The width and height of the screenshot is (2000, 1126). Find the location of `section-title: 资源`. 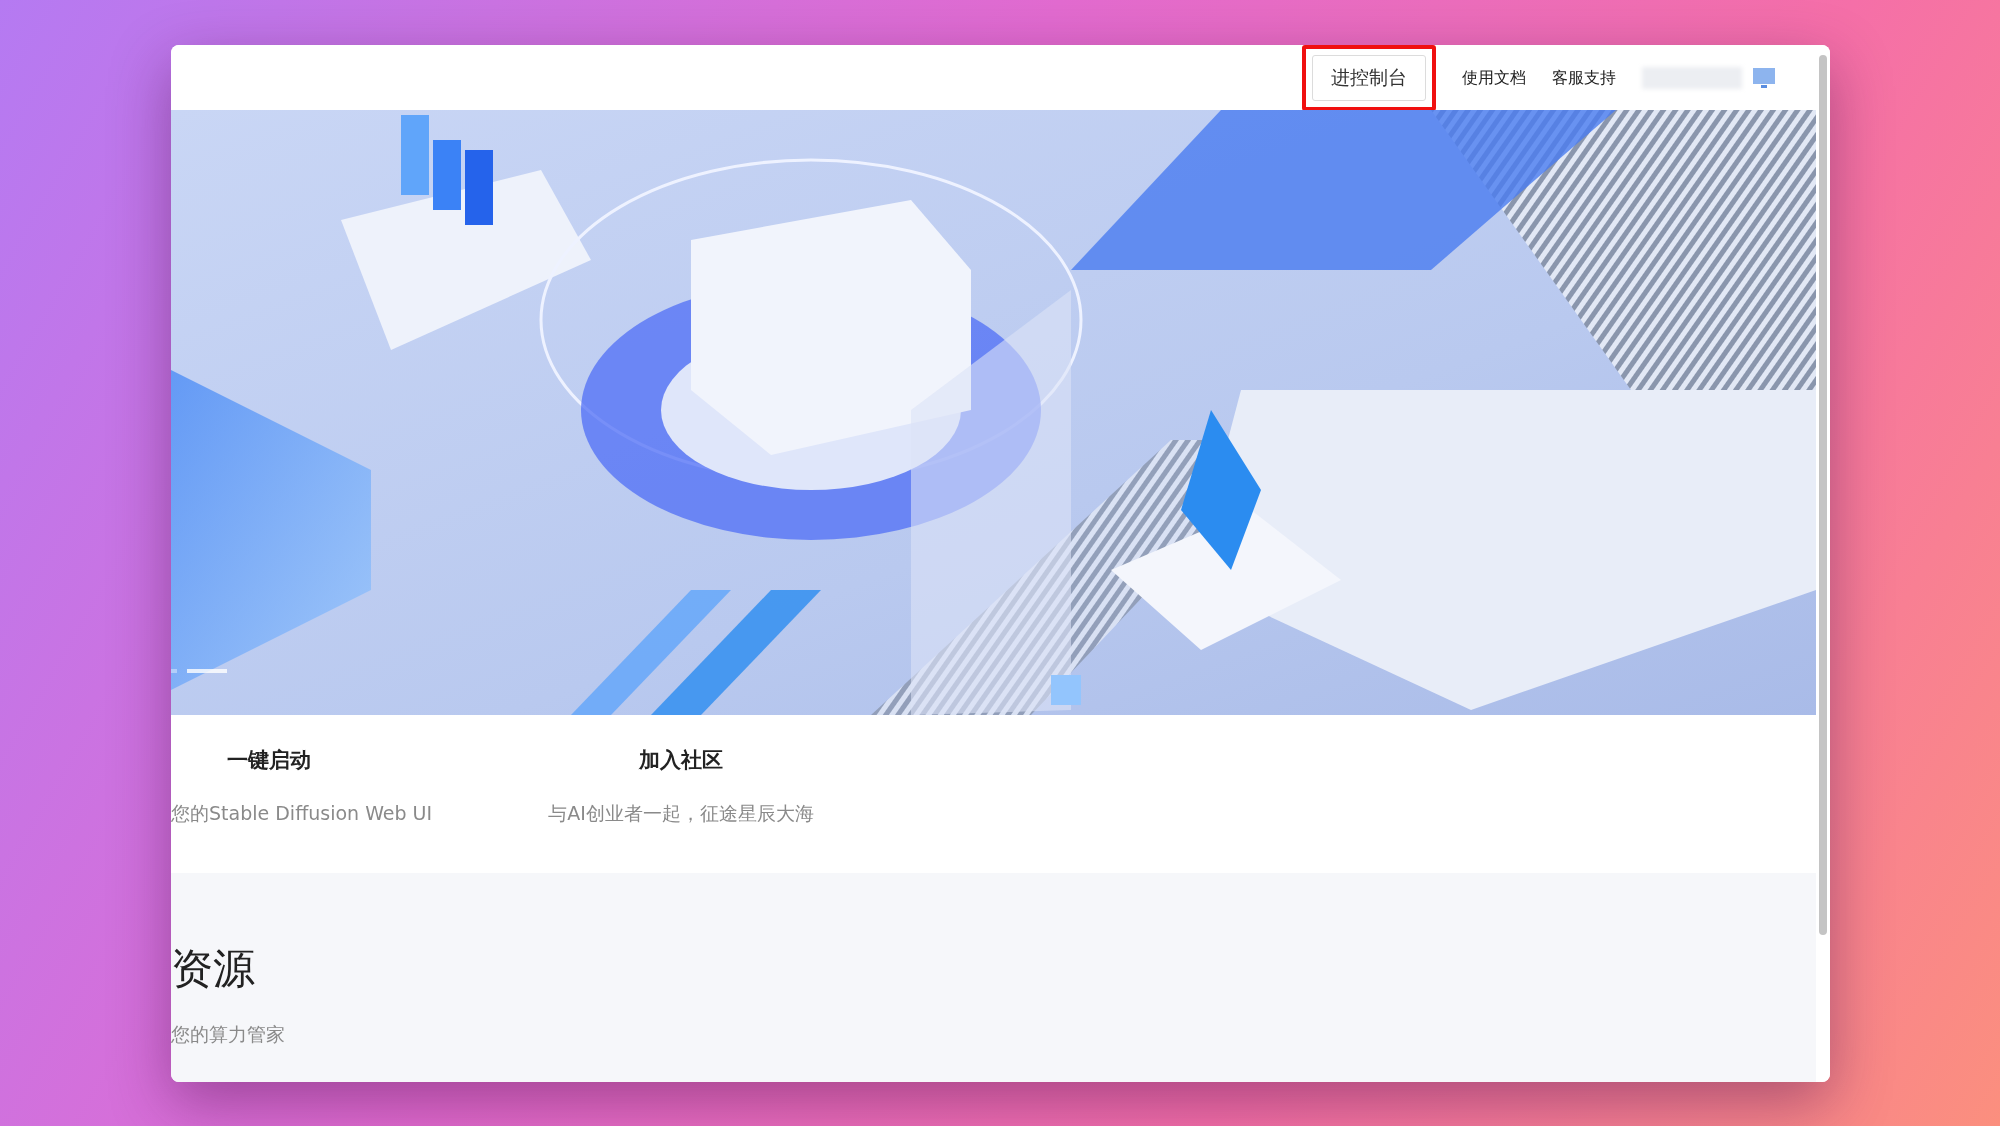

section-title: 资源 is located at coordinates (213, 969).